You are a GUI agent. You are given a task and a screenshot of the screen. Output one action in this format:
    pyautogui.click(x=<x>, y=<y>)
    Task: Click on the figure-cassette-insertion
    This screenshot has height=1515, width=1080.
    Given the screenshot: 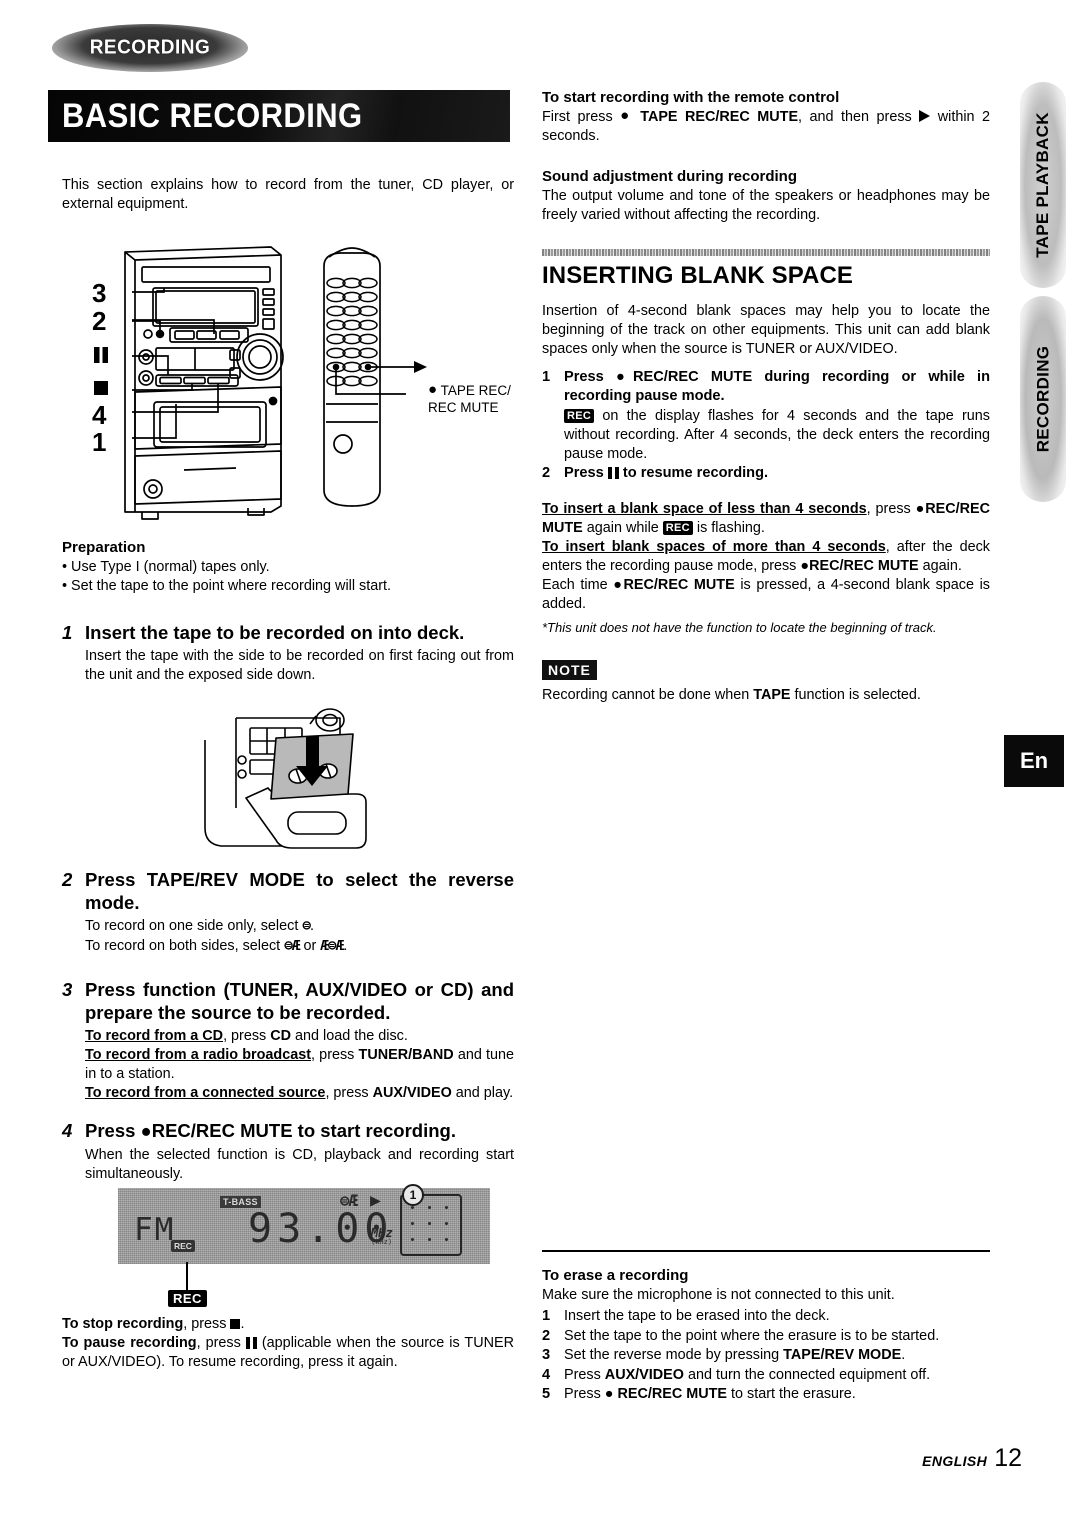 What is the action you would take?
    pyautogui.click(x=316, y=779)
    